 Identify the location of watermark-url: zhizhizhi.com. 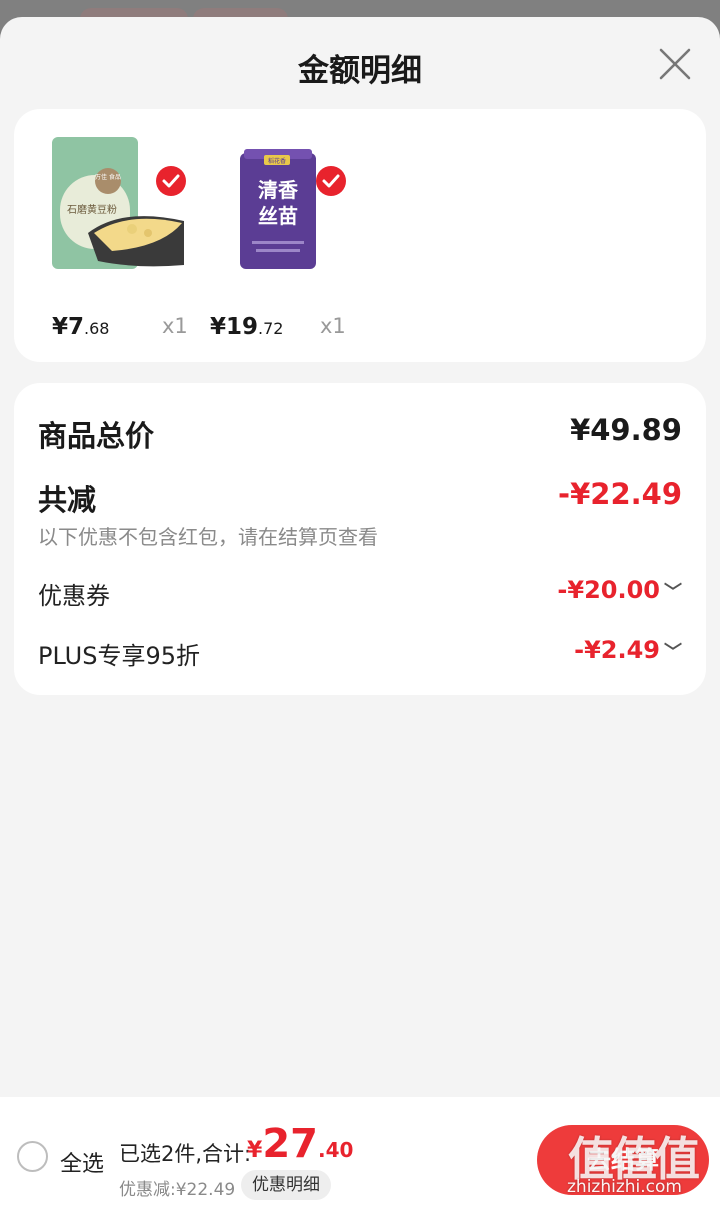
(624, 1187).